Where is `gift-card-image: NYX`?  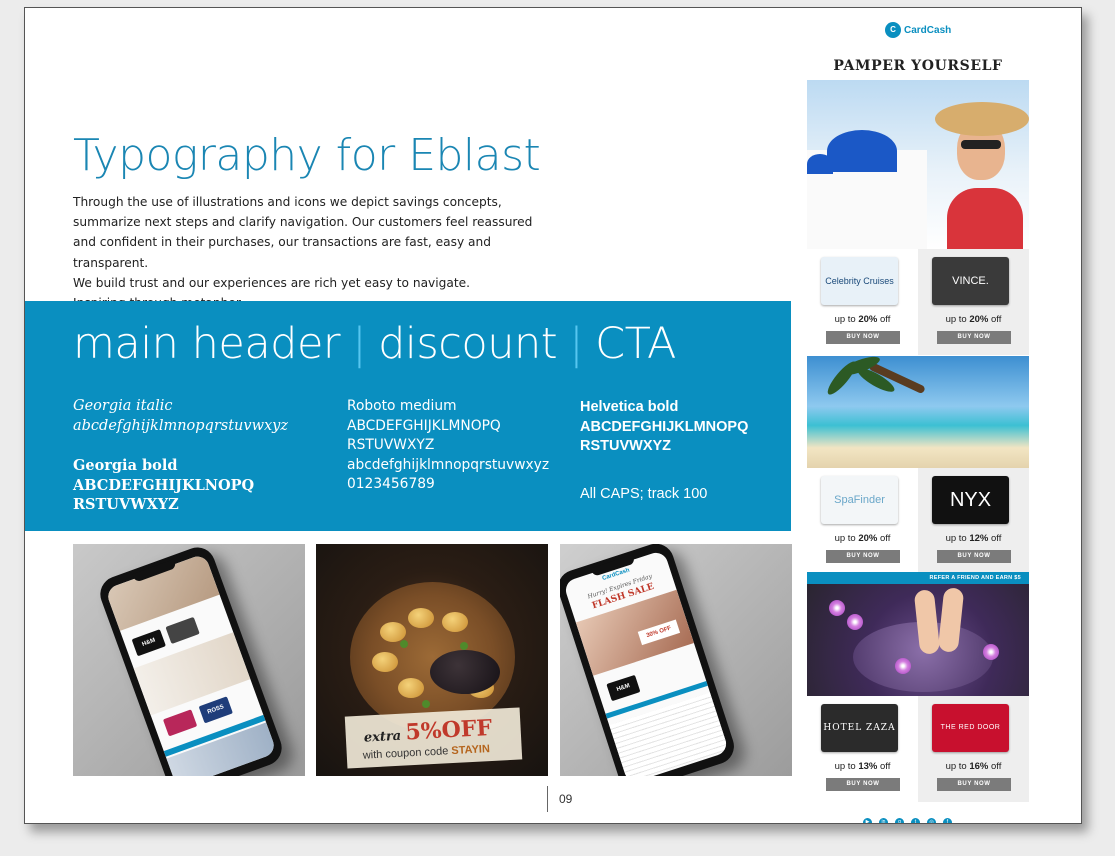 gift-card-image: NYX is located at coordinates (970, 500).